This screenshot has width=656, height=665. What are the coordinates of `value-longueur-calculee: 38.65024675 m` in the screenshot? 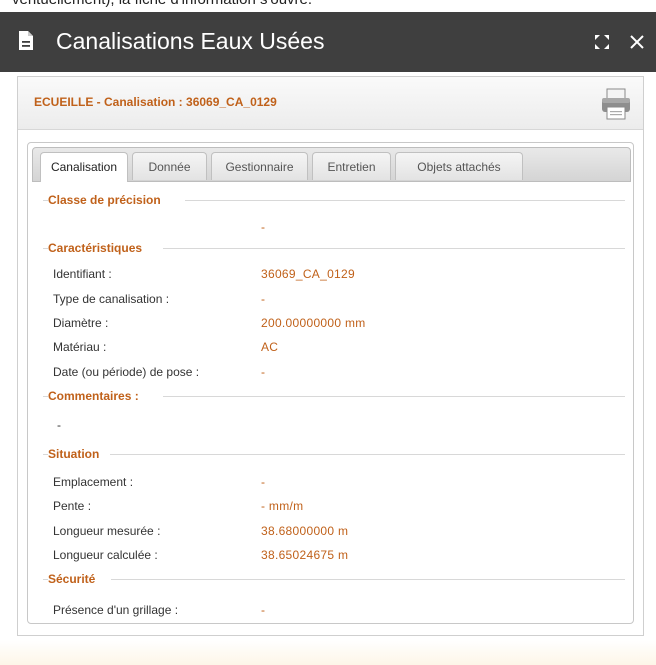 It's located at (305, 555).